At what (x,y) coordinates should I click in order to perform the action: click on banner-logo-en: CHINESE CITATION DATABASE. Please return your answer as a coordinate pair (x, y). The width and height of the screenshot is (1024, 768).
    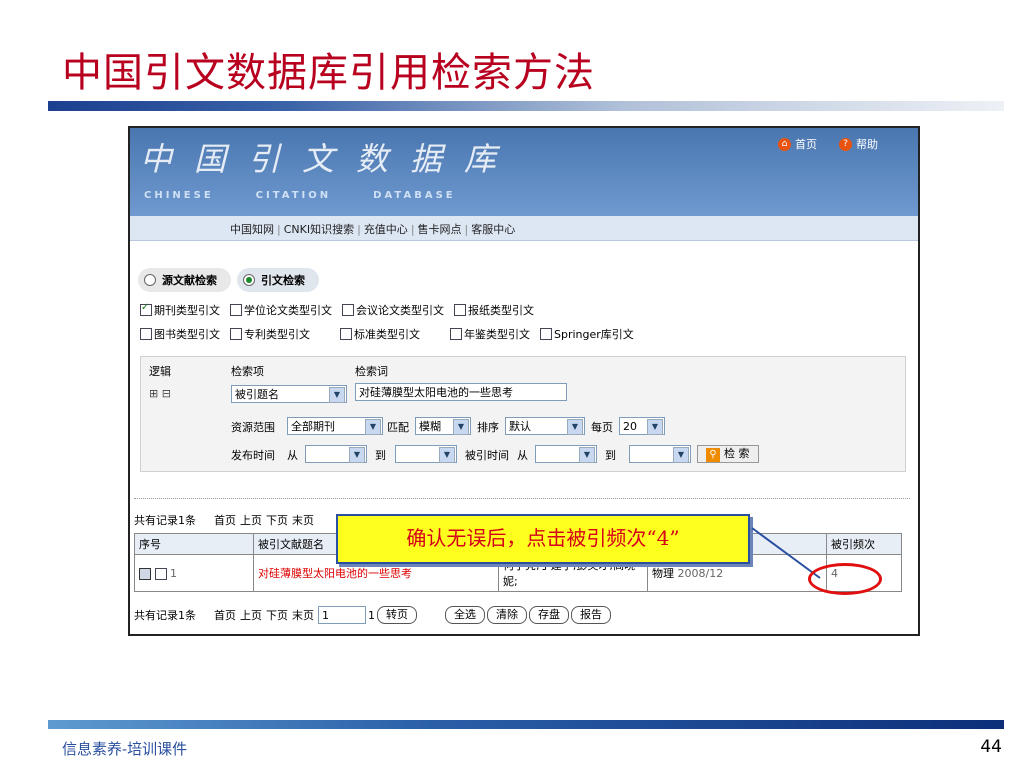
    Looking at the image, I should click on (321, 195).